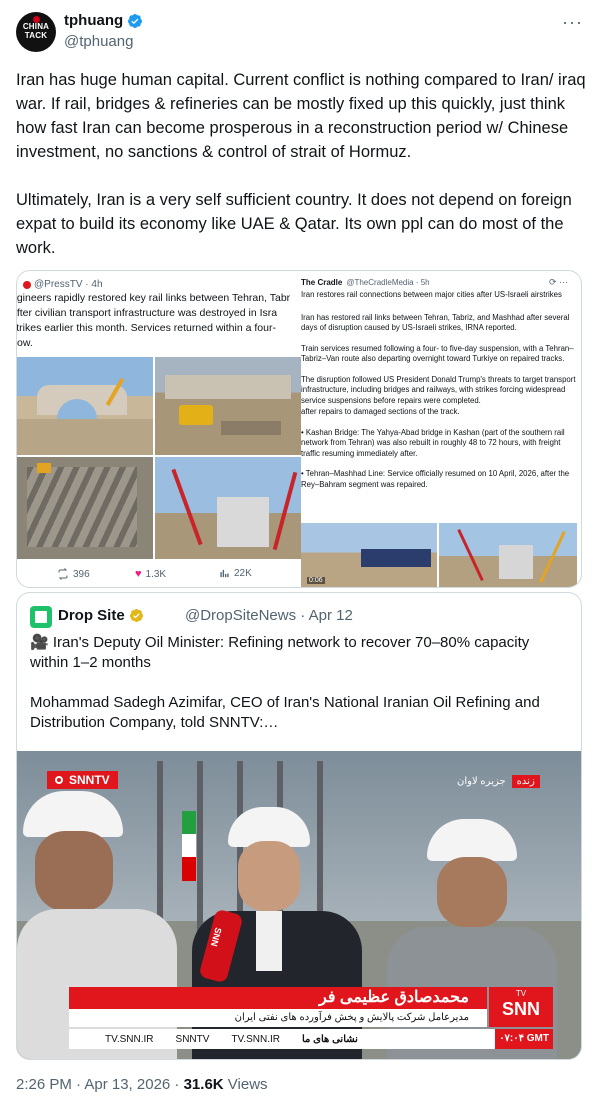 The height and width of the screenshot is (1109, 599). Describe the element at coordinates (41, 617) in the screenshot. I see `dropsite-avatar` at that location.